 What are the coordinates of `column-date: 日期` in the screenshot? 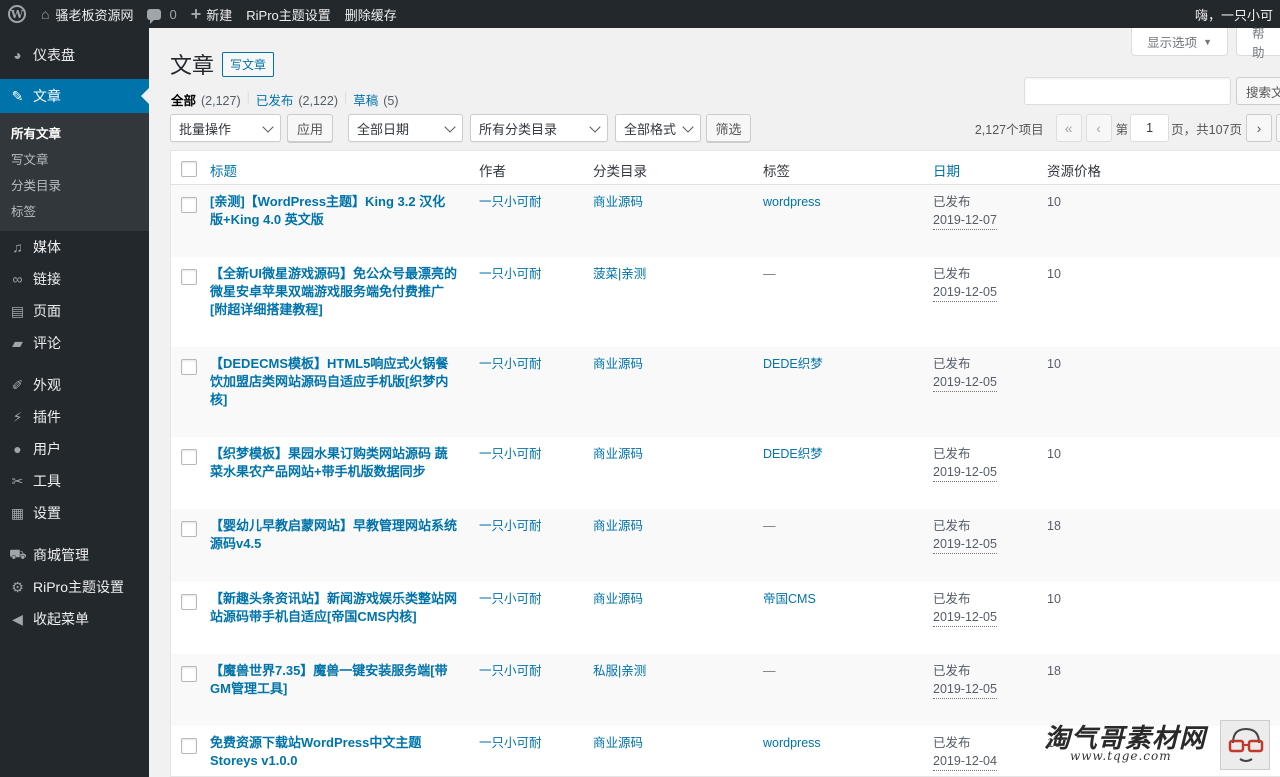 It's located at (946, 170).